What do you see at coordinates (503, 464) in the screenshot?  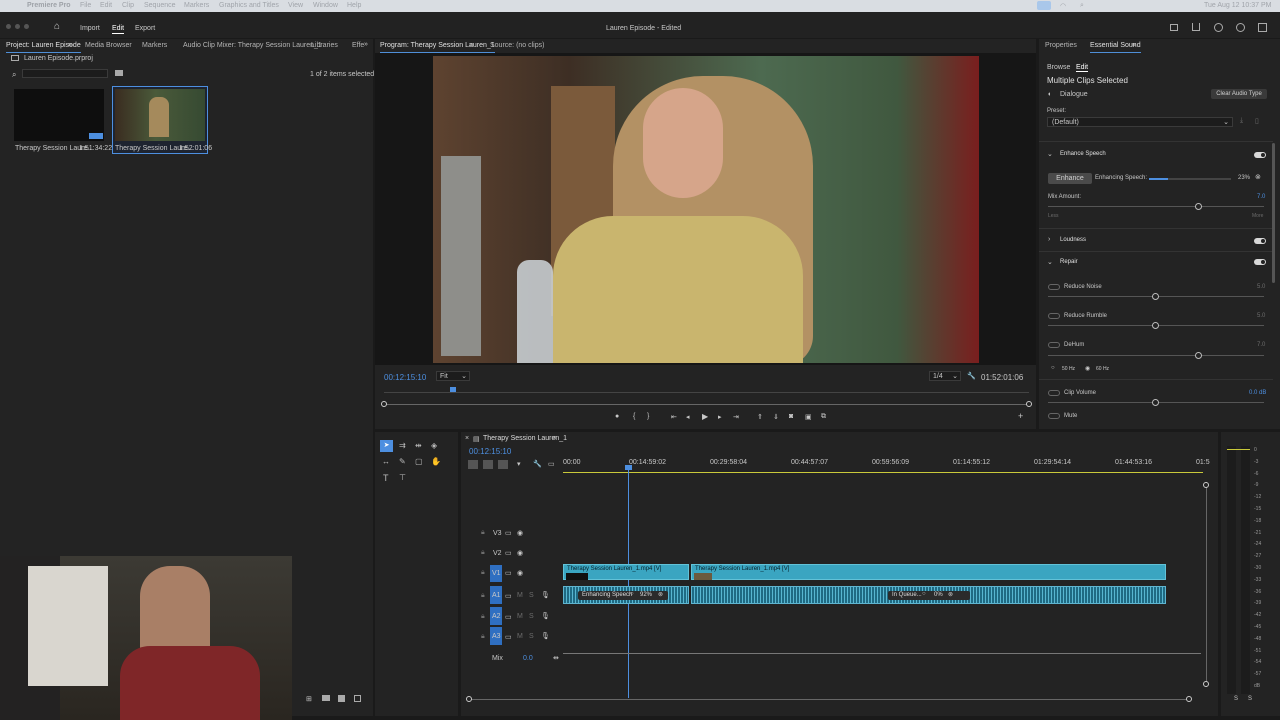 I see `linked-selection-icon` at bounding box center [503, 464].